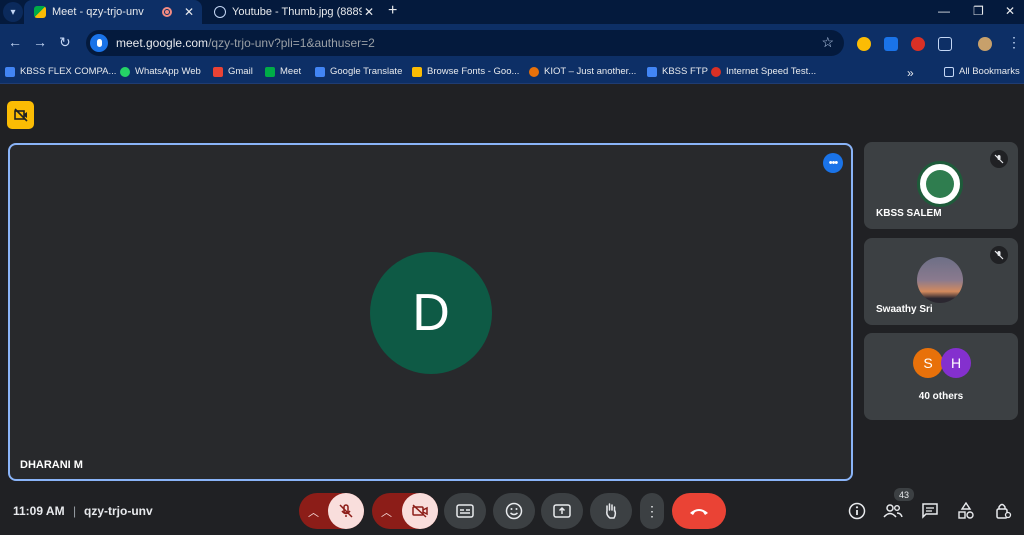 This screenshot has height=535, width=1024. I want to click on restore-icon: ❐, so click(978, 11).